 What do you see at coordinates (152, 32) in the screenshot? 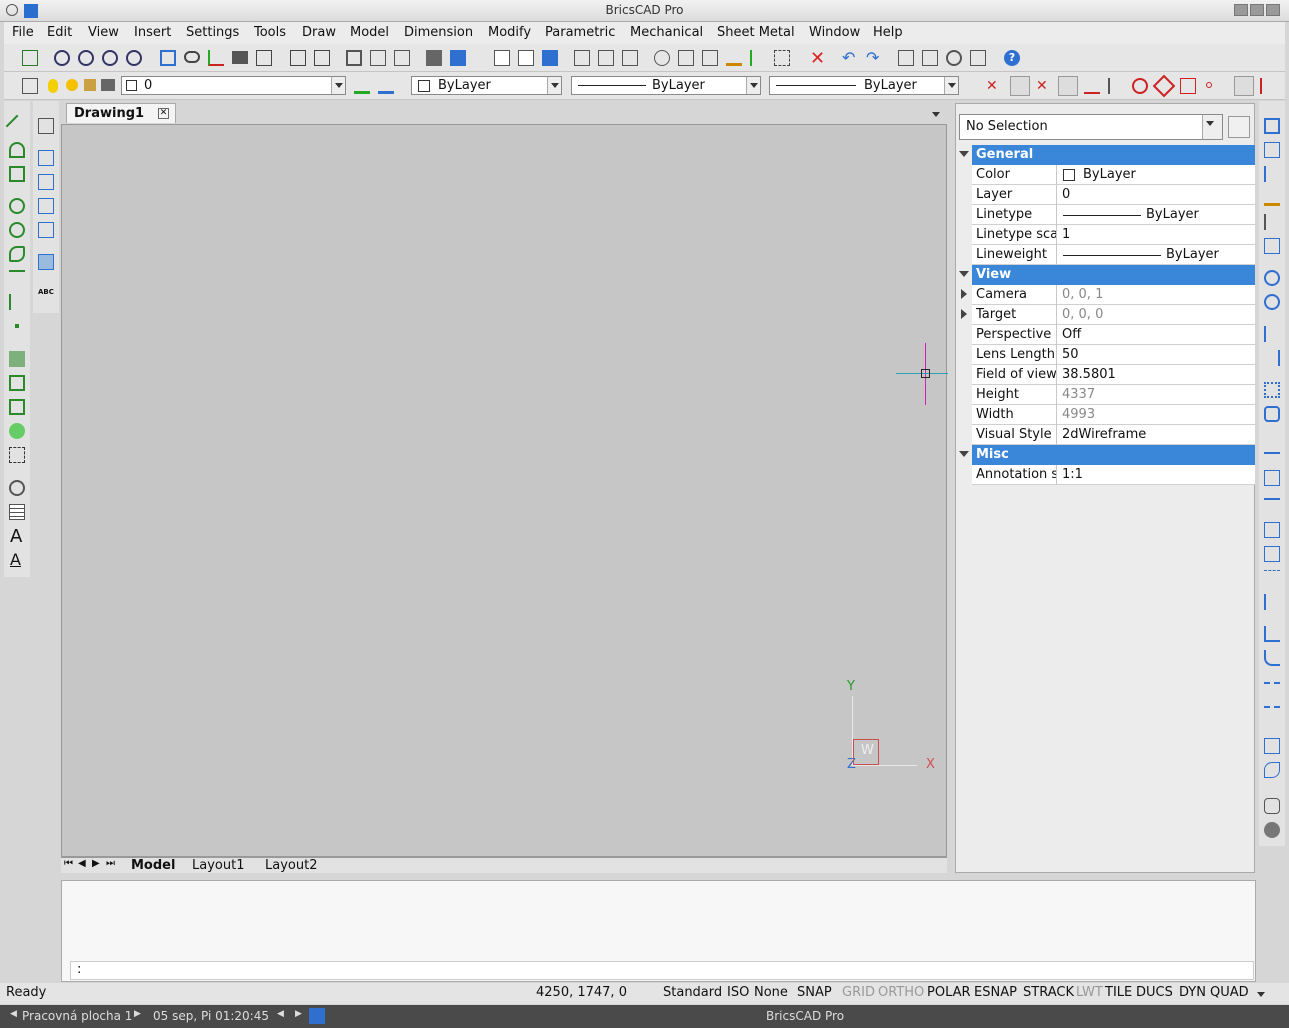
I see `menu-insert: Insert` at bounding box center [152, 32].